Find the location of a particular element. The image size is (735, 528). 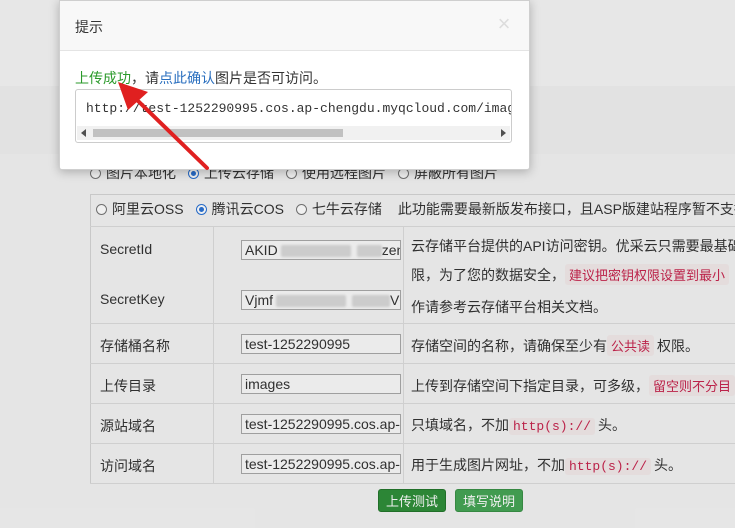

confirm-link: 点此确认 is located at coordinates (187, 78).